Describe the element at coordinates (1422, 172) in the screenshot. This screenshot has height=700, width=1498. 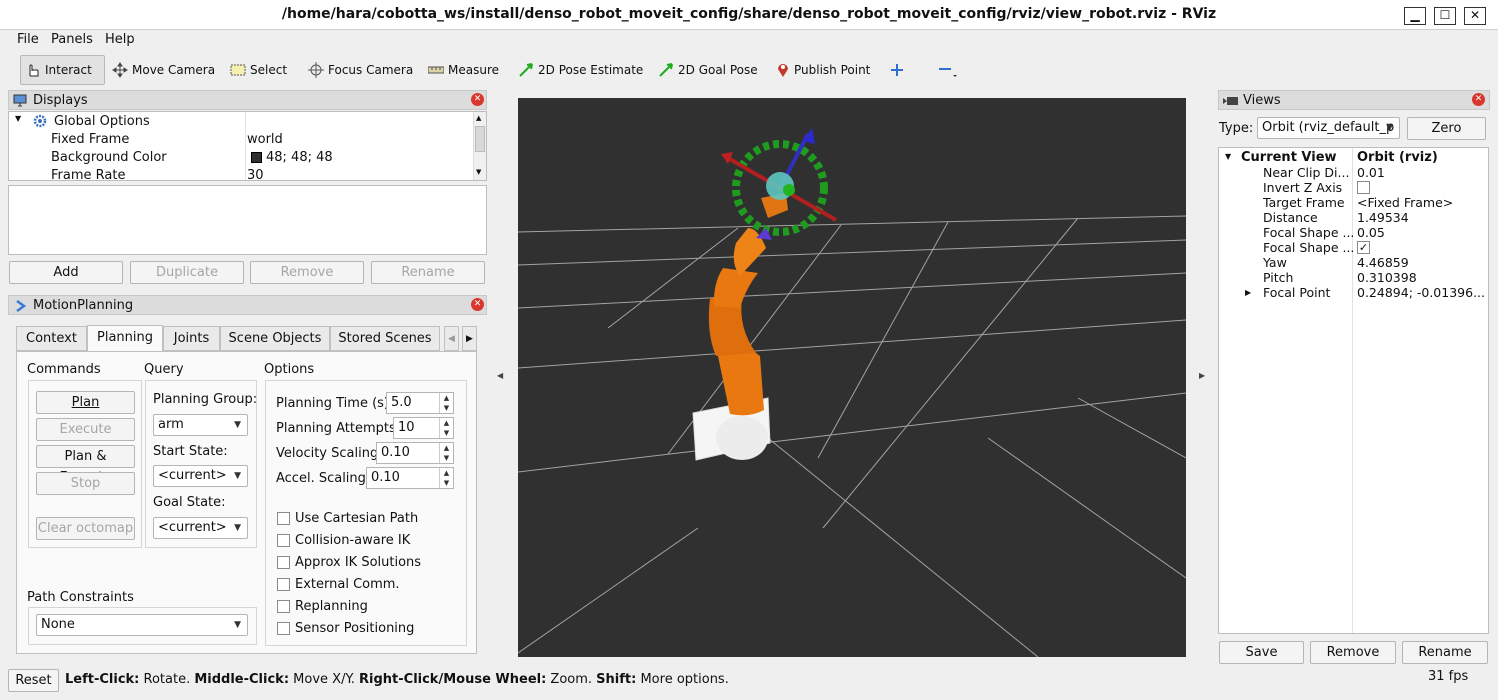
I see `near-clip-value: 0.01` at that location.